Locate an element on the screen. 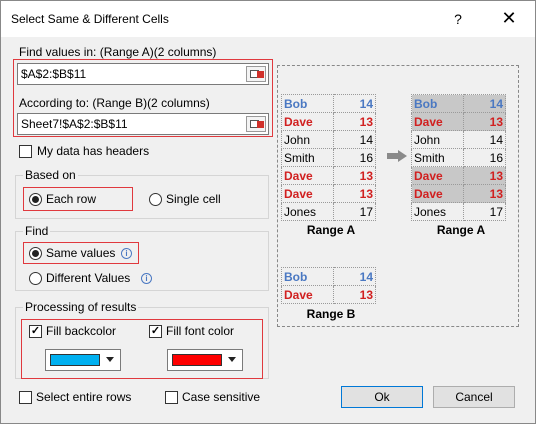  find-values-input: $A$2:$B$11 is located at coordinates (143, 74).